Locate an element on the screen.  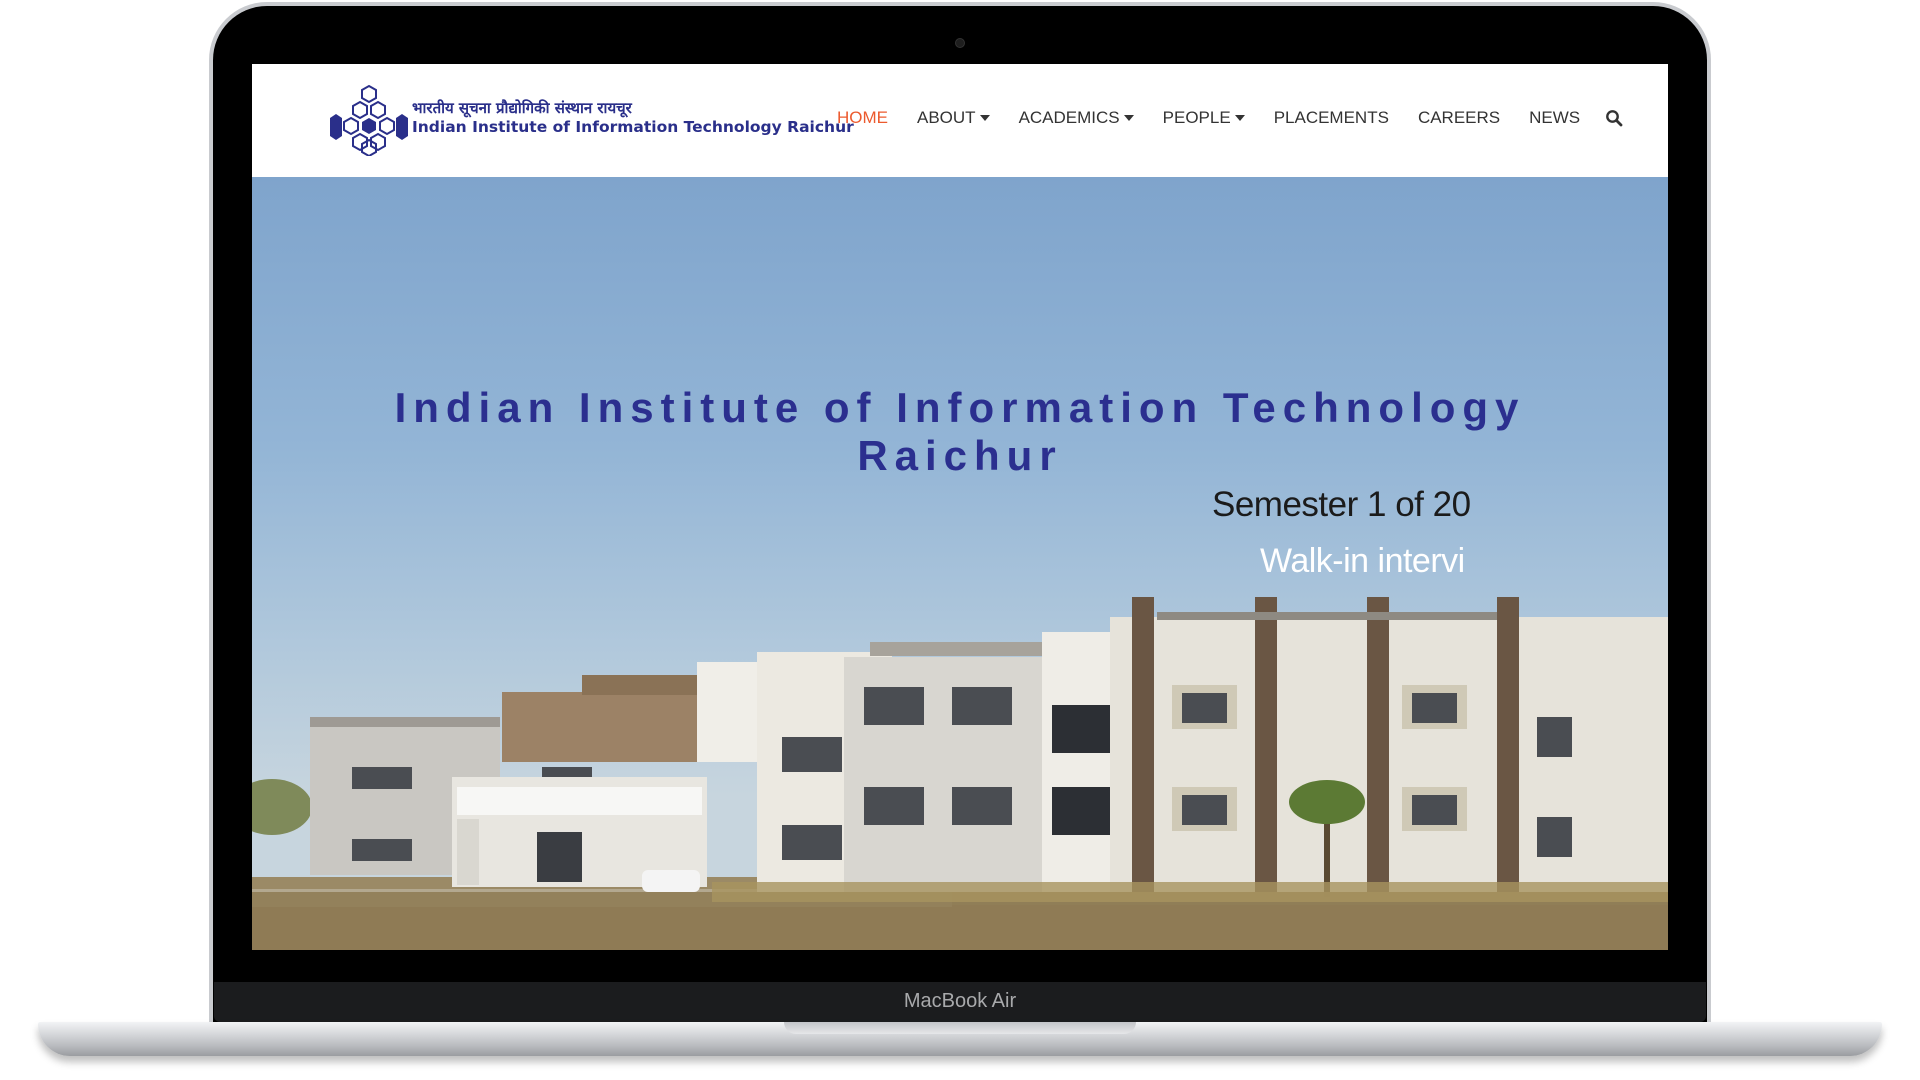
laptop-base is located at coordinates (960, 1039).